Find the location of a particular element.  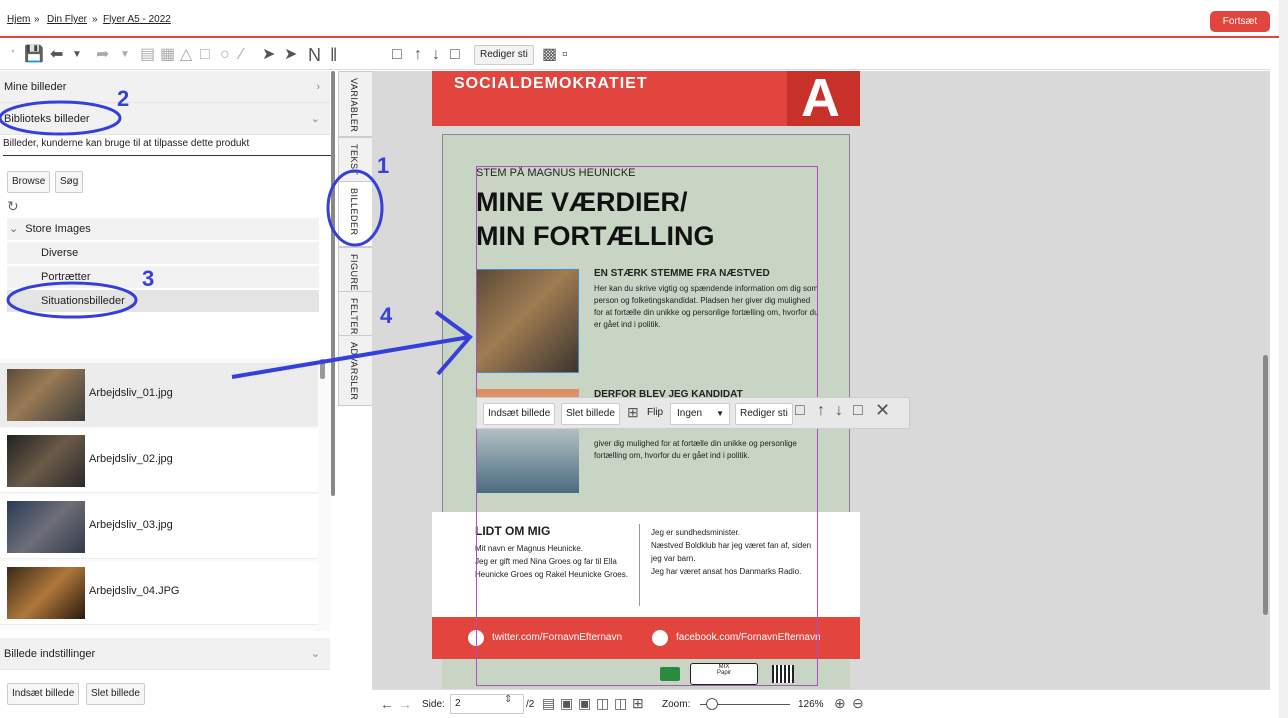

annotation-4: 4 is located at coordinates (386, 315).